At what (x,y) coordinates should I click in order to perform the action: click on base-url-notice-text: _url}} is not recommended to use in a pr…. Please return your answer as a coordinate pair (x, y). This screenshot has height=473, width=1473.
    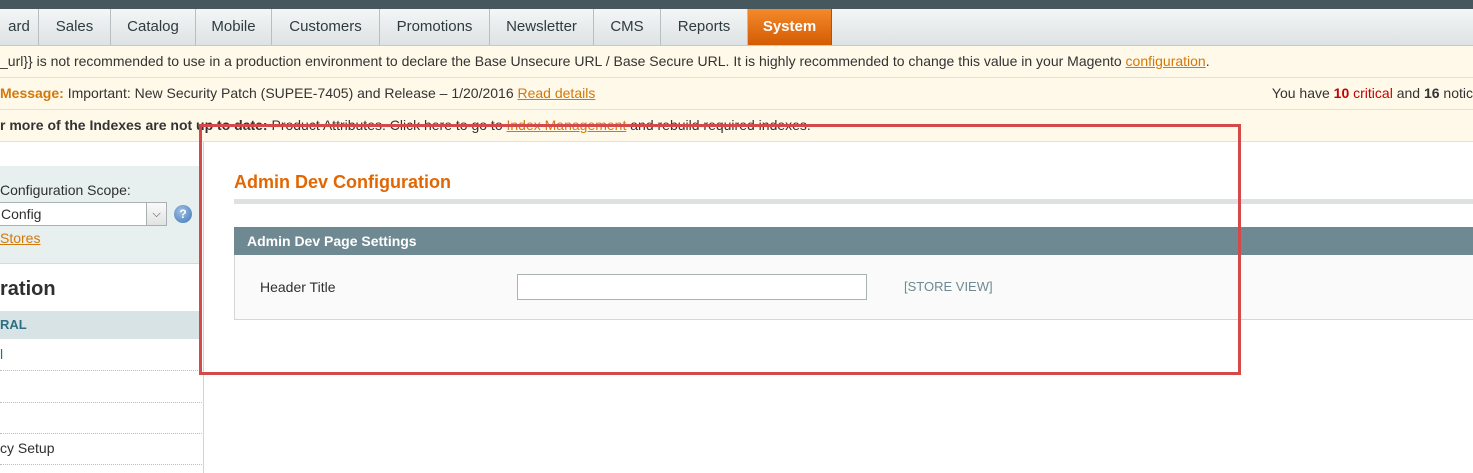
    Looking at the image, I should click on (563, 61).